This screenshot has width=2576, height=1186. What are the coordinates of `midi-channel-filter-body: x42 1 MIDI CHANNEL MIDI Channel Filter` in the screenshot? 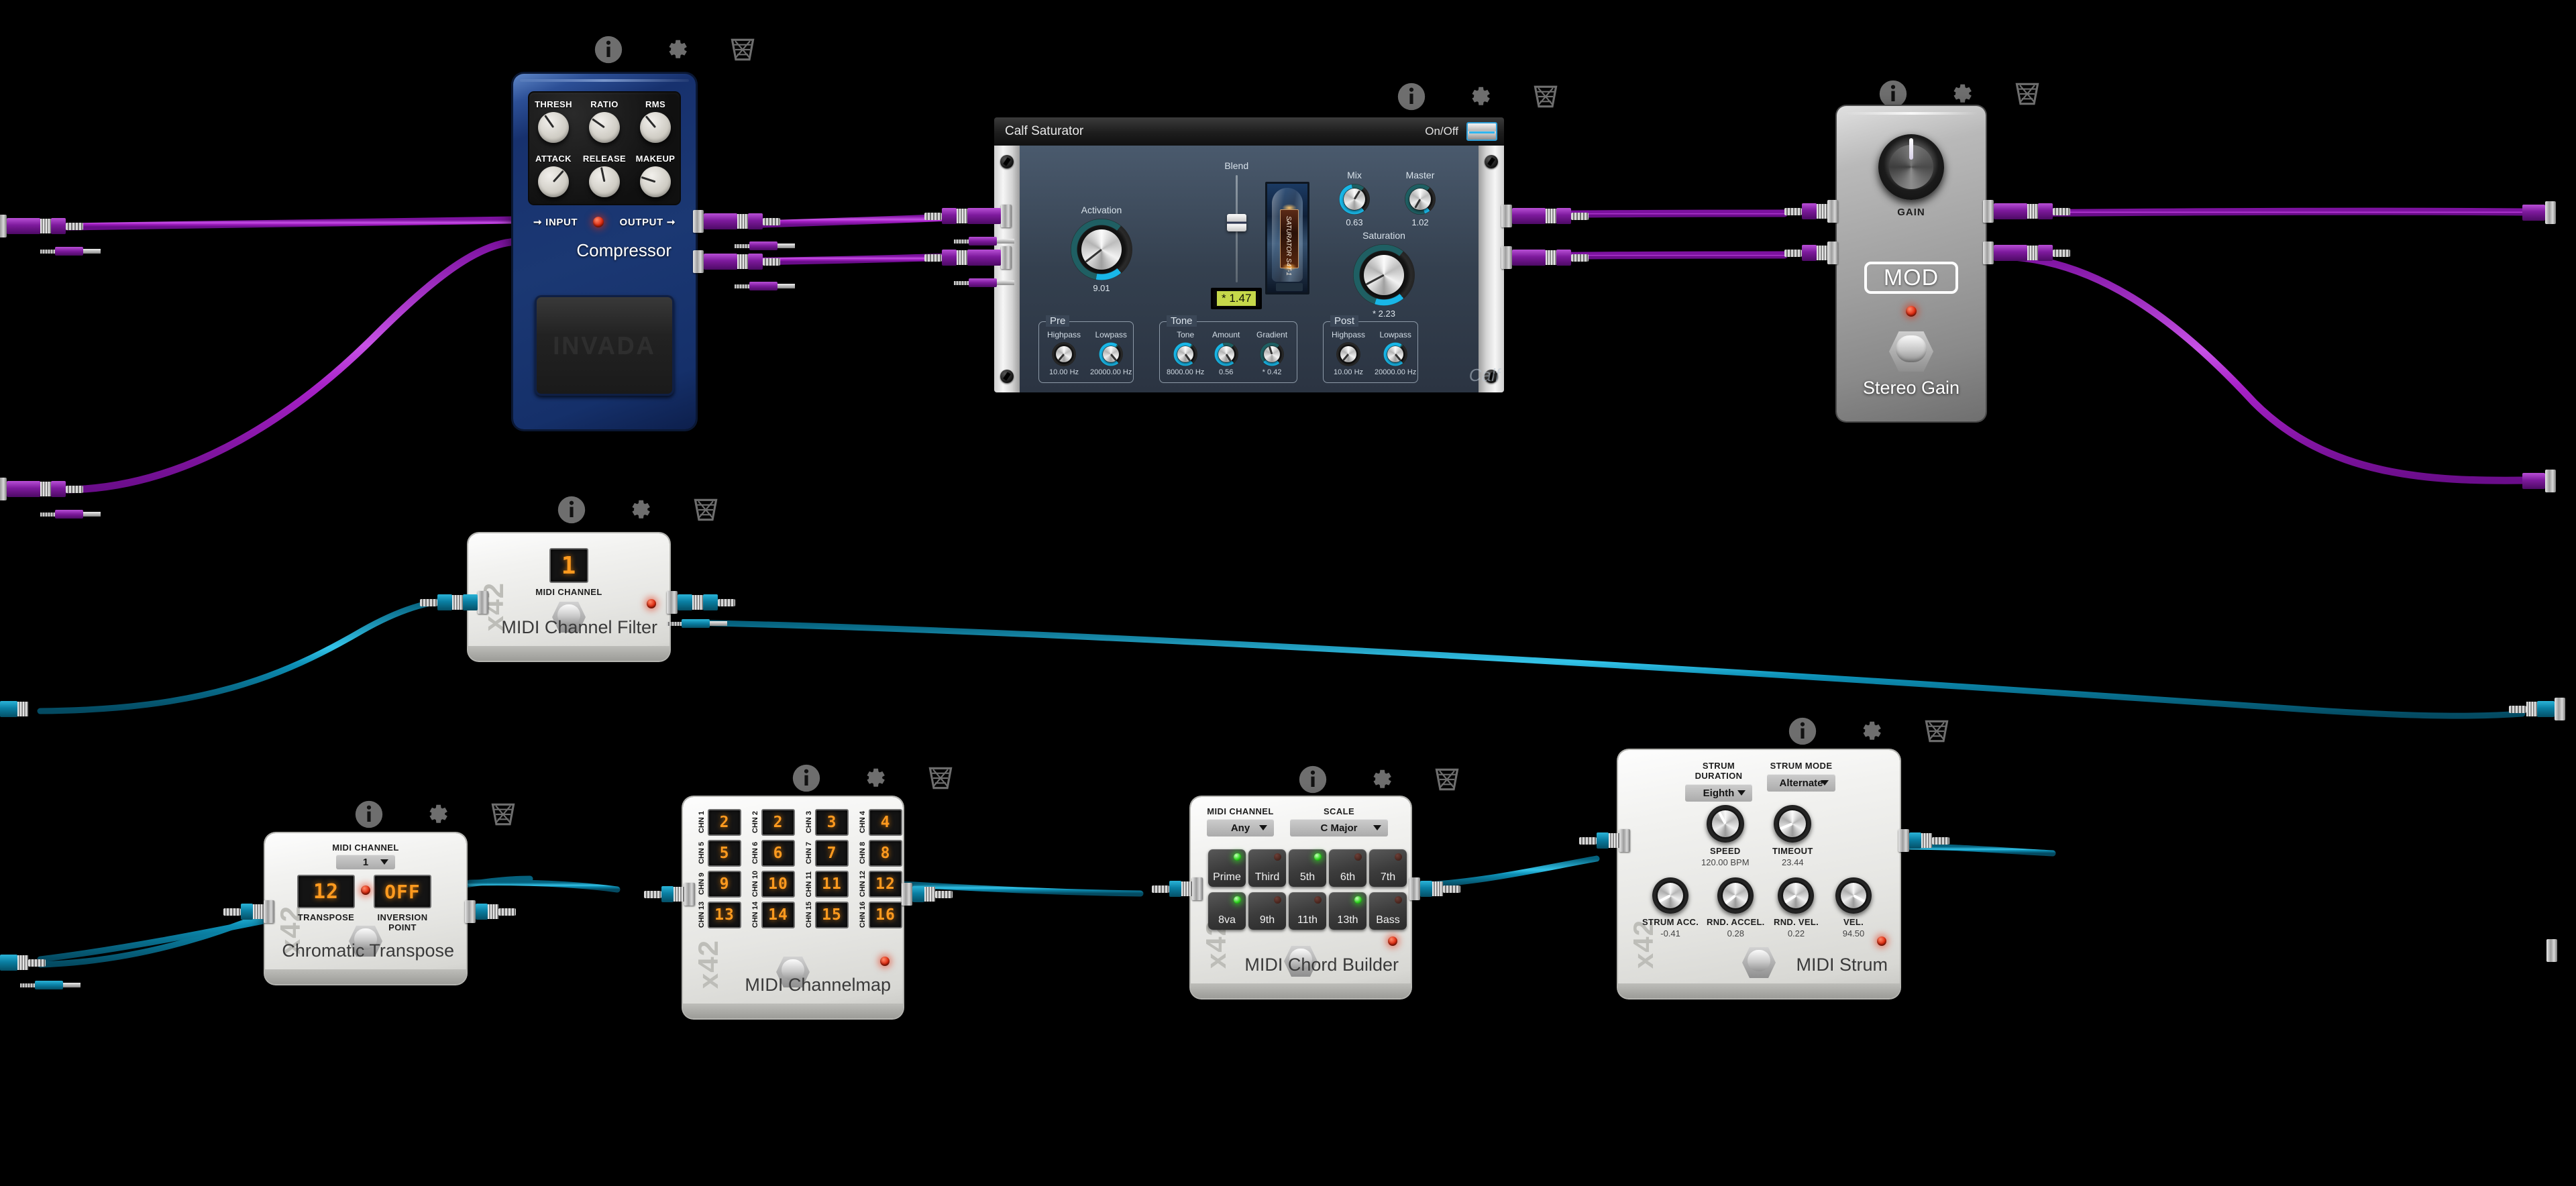 It's located at (568, 597).